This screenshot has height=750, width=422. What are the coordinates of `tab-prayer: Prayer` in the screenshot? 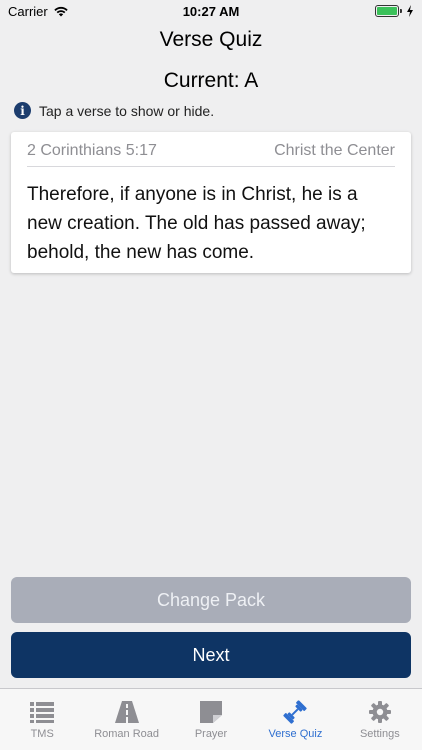 It's located at (211, 719).